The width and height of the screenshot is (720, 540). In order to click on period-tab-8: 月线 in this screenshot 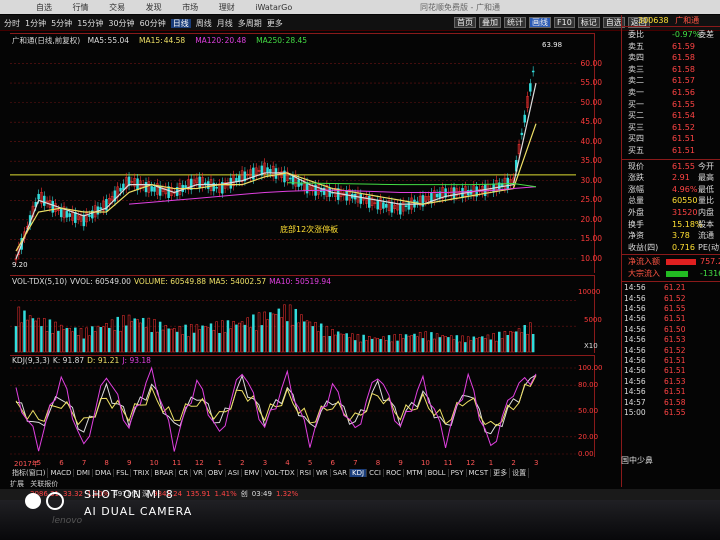, I will do `click(225, 23)`.